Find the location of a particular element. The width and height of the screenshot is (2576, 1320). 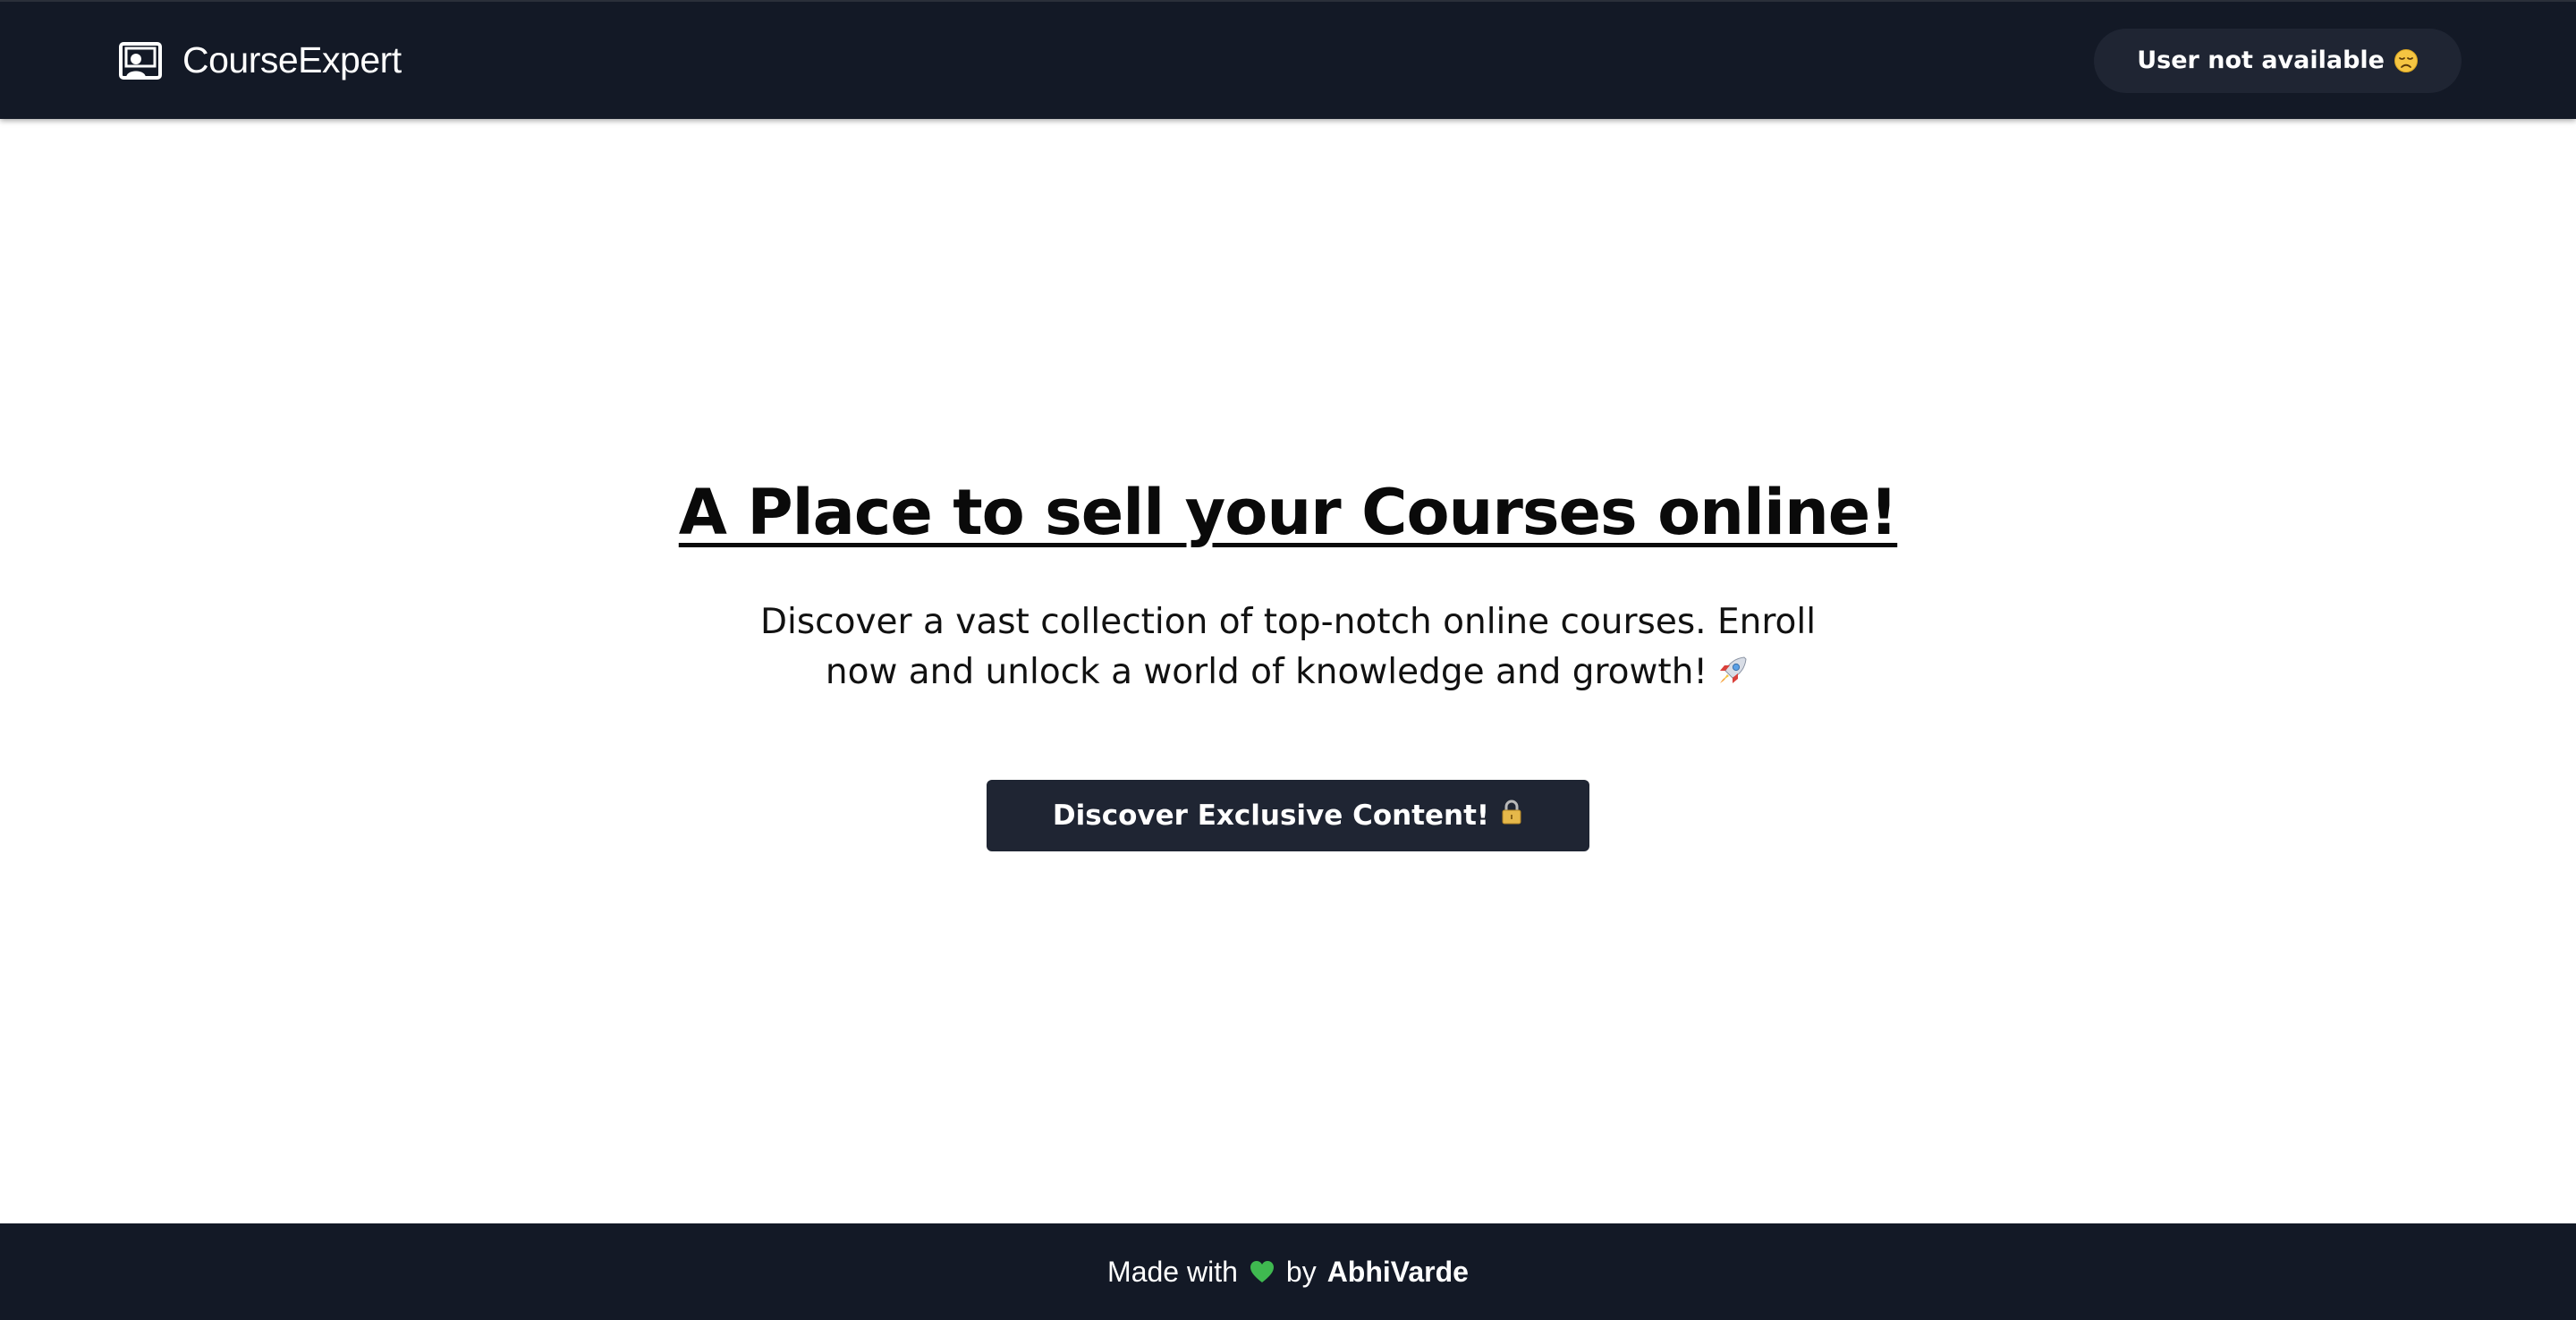

discover-exclusive-content-button: Discover Exclusive Content! is located at coordinates (1288, 815).